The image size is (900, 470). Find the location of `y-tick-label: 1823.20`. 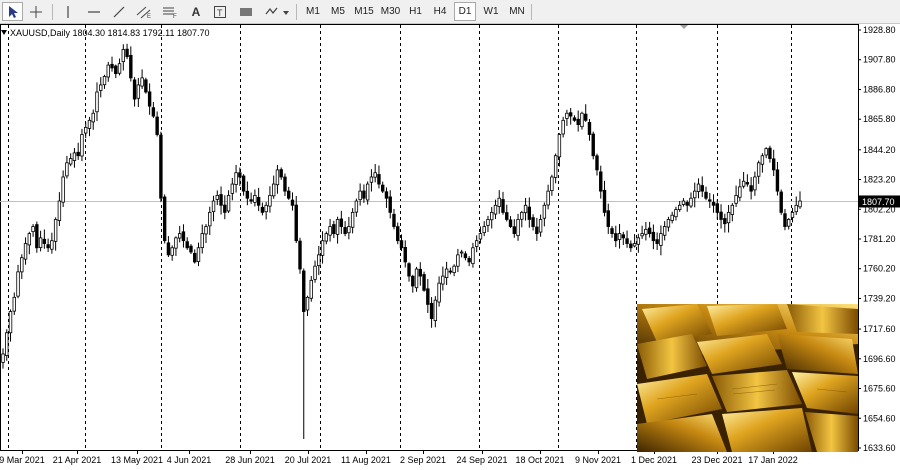

y-tick-label: 1823.20 is located at coordinates (879, 180).